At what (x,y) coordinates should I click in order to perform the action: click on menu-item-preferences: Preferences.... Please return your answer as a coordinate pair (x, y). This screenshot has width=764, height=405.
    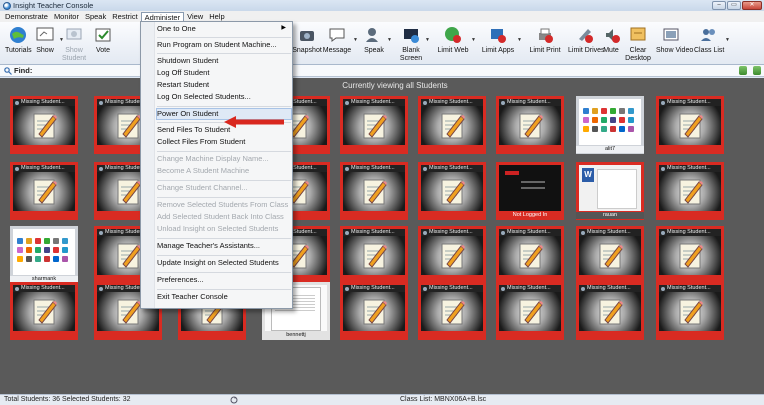
    Looking at the image, I should click on (224, 280).